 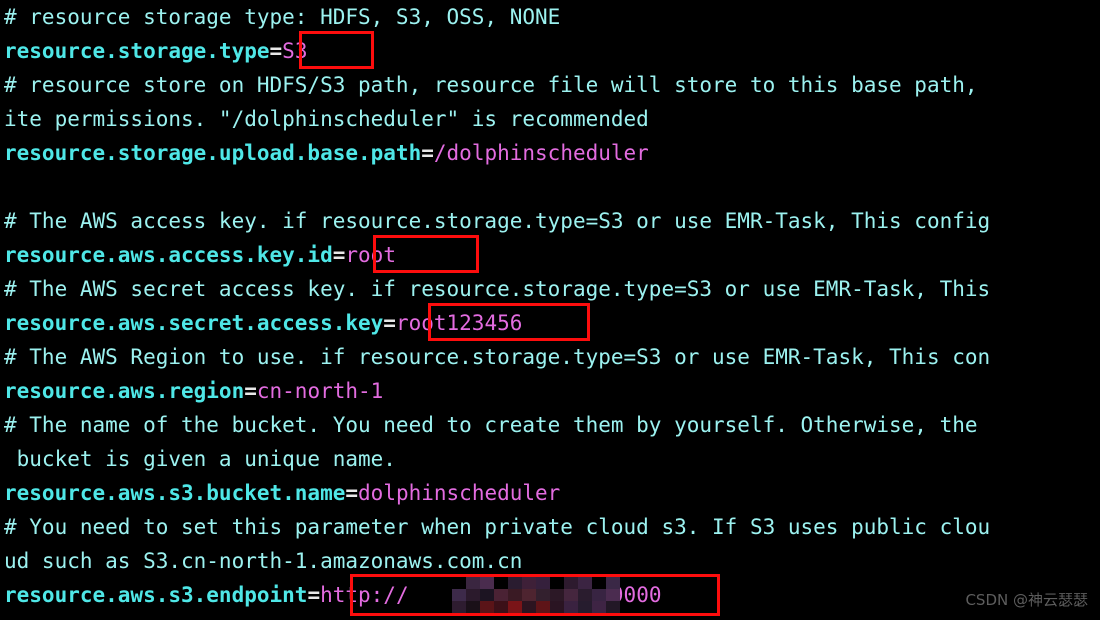 I want to click on config-setting-line: resource.aws.region=cn-north-1, so click(x=193, y=391).